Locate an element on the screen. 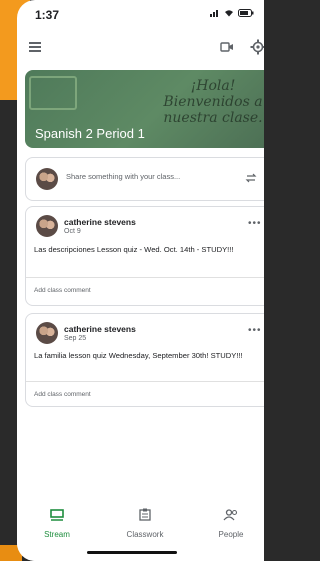  repost-icon is located at coordinates (251, 178).